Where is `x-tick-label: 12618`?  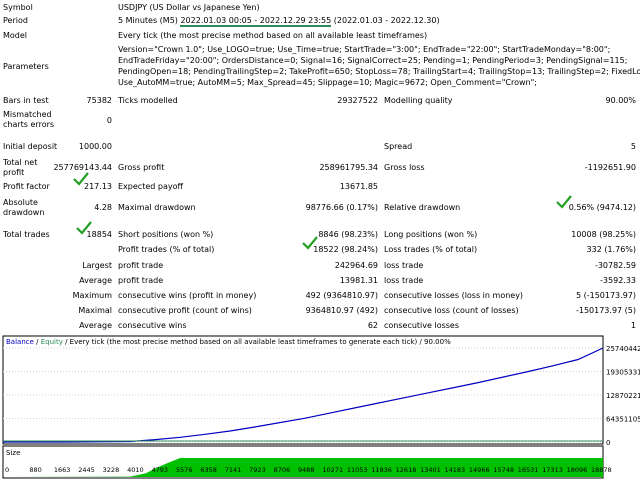
x-tick-label: 12618 is located at coordinates (406, 470).